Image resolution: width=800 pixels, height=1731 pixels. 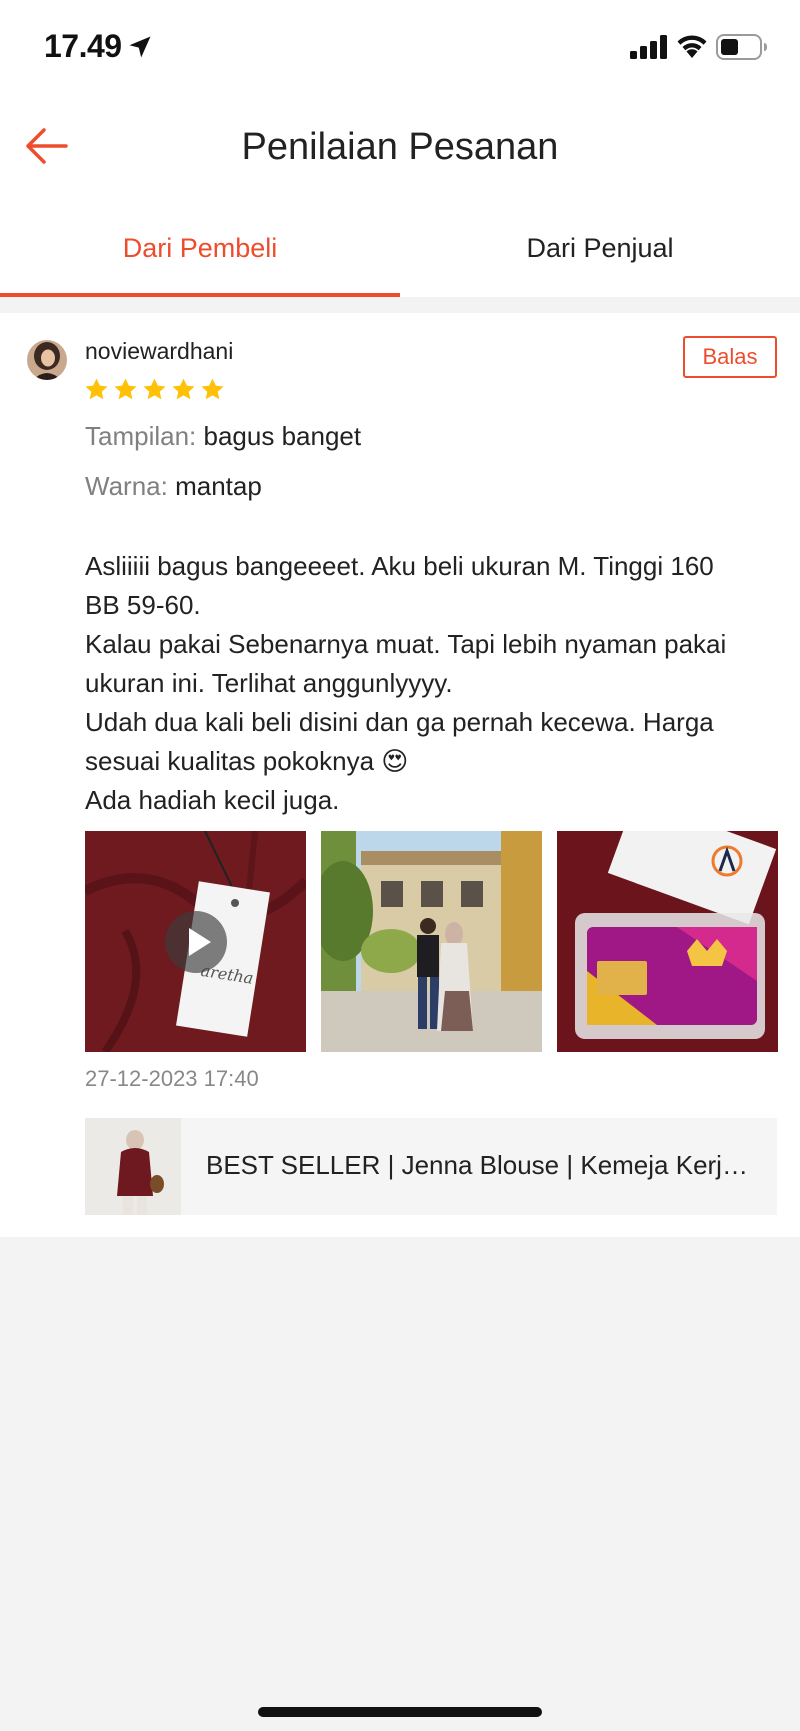 I want to click on navigation-bar: Penilaian Pesanan, so click(x=400, y=145).